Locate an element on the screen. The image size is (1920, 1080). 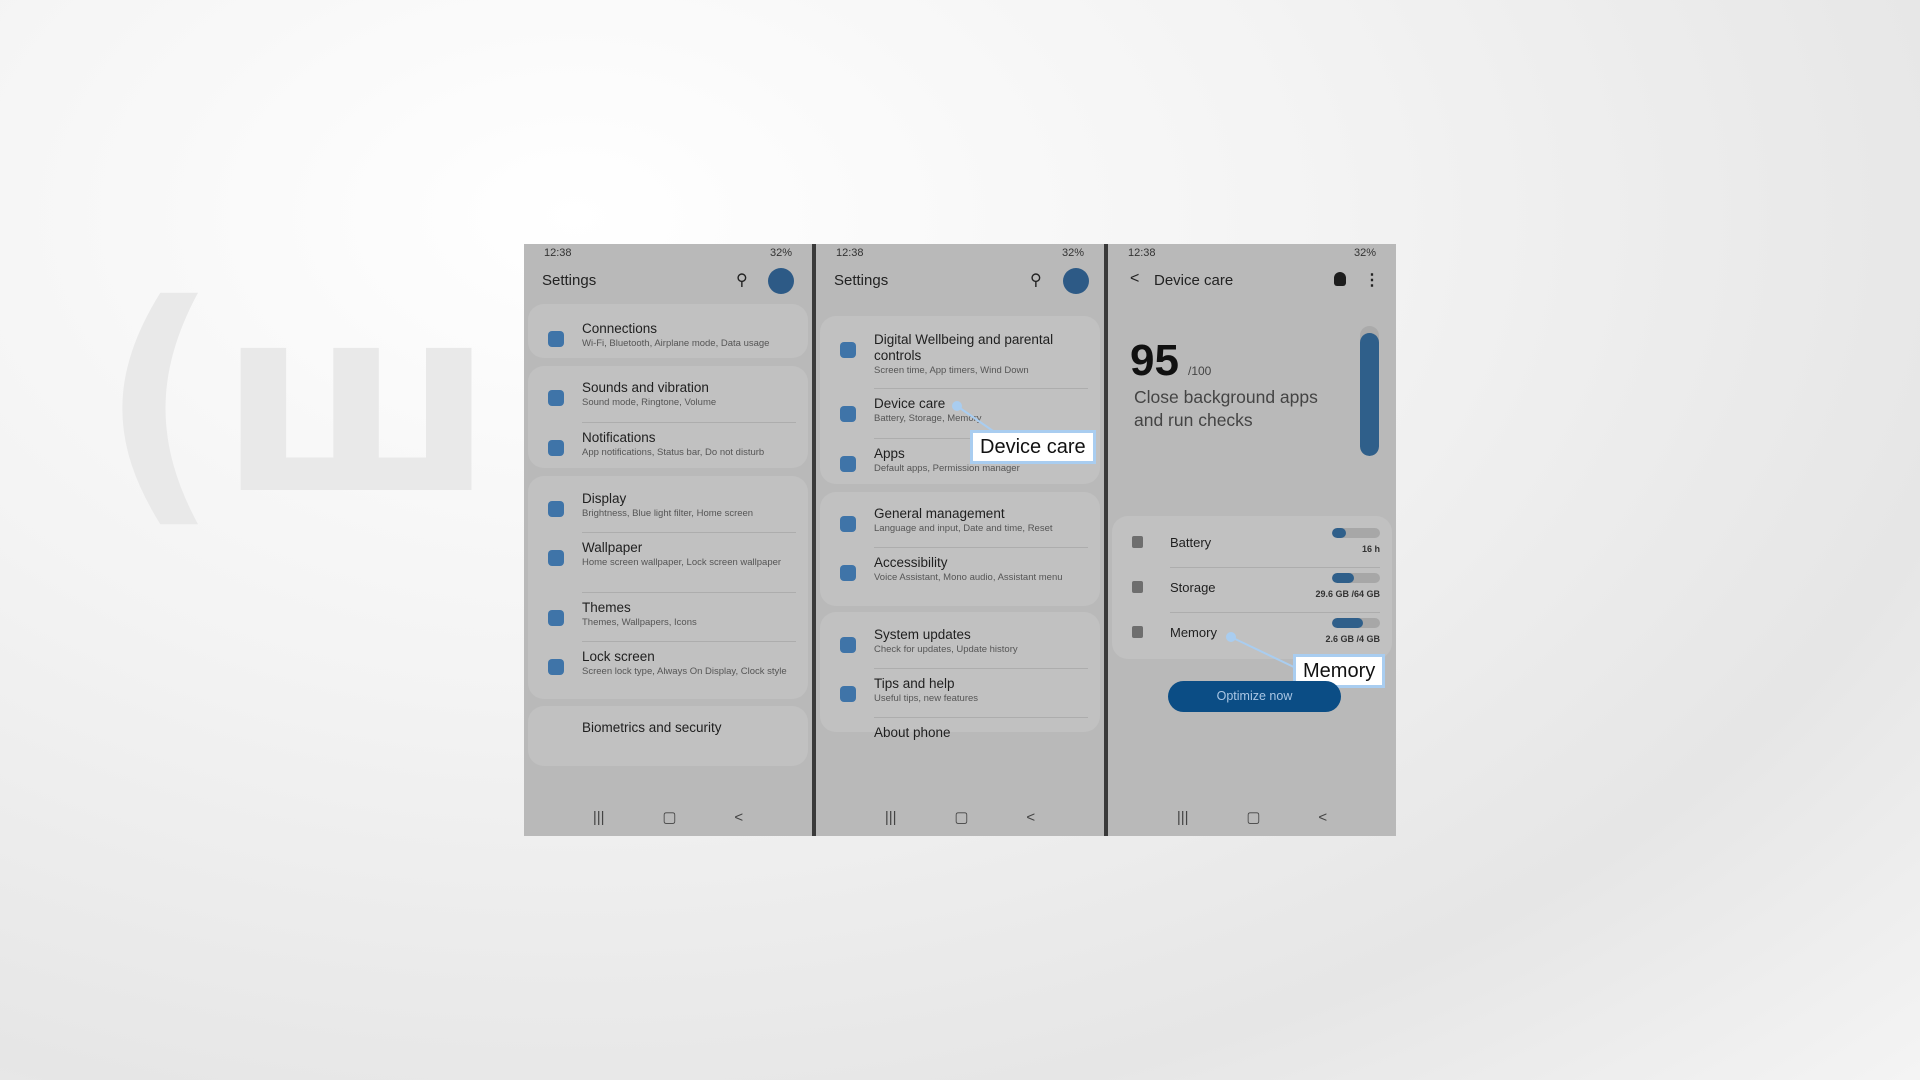
list-item-biometrics-and-security: Biometrics and security is located at coordinates (668, 742).